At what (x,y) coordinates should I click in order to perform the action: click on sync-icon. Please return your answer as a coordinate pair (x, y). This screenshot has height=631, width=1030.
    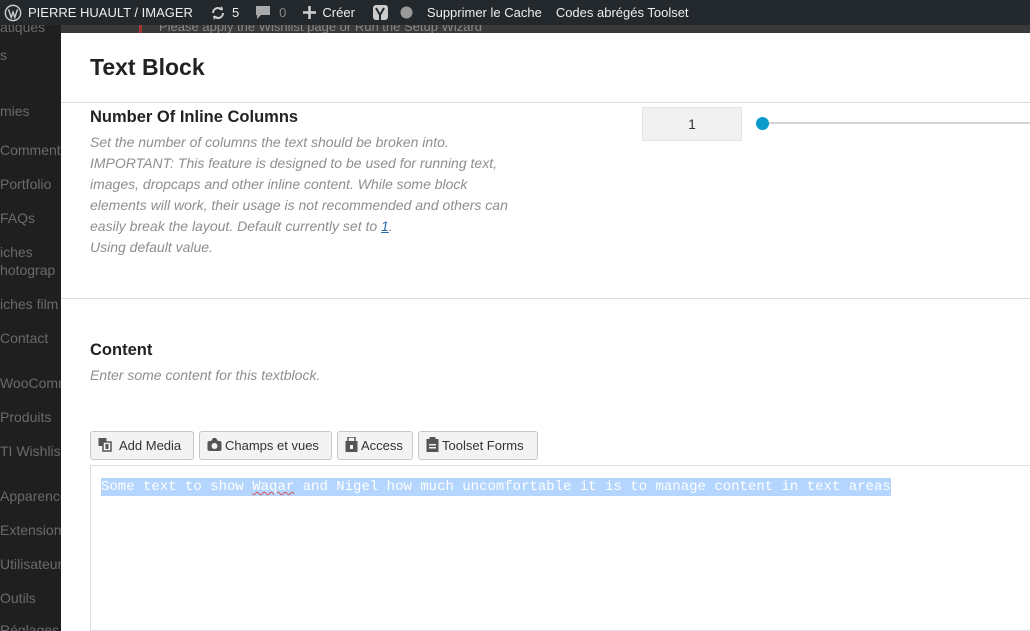
    Looking at the image, I should click on (218, 12).